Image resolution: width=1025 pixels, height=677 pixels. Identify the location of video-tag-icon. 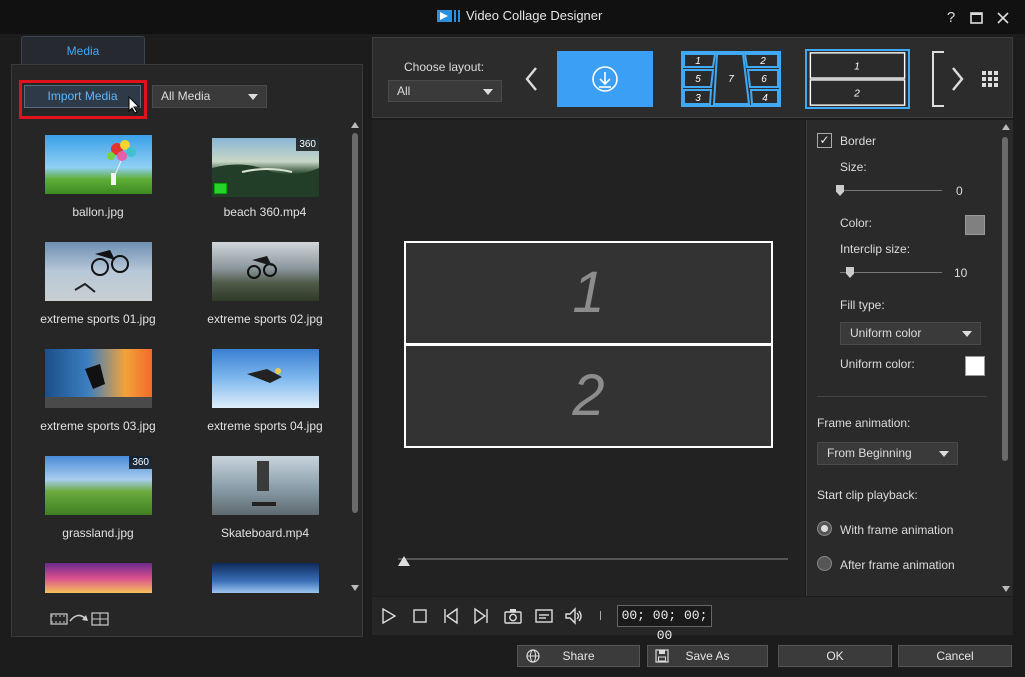
(220, 188).